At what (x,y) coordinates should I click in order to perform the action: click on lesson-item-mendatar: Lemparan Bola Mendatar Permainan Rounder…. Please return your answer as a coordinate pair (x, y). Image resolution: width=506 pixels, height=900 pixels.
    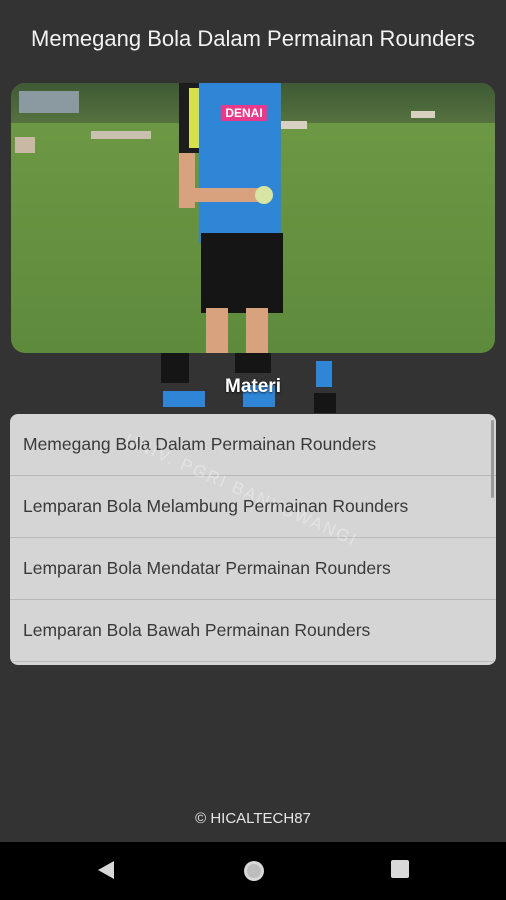
    Looking at the image, I should click on (253, 569).